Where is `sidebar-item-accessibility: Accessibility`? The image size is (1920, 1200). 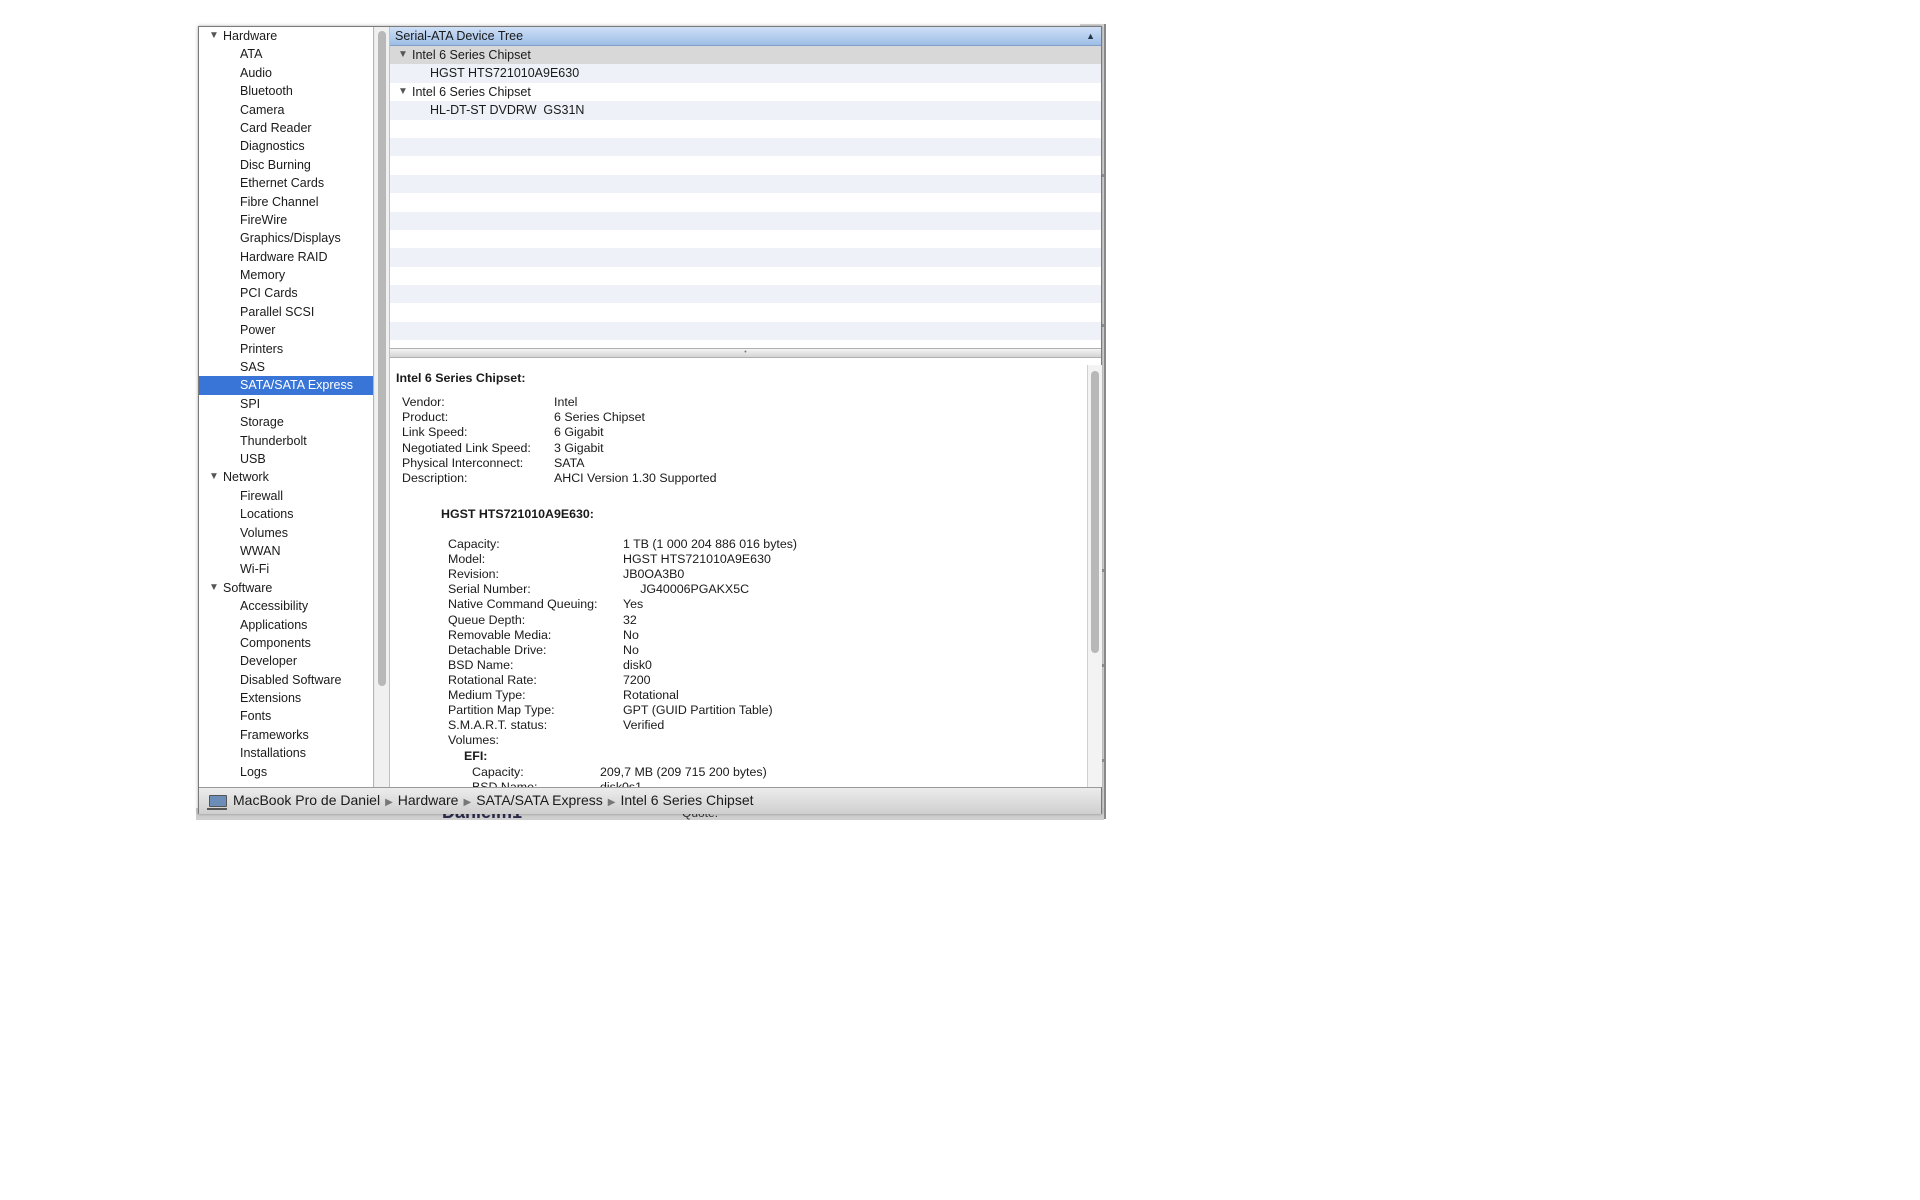
sidebar-item-accessibility: Accessibility is located at coordinates (286, 606).